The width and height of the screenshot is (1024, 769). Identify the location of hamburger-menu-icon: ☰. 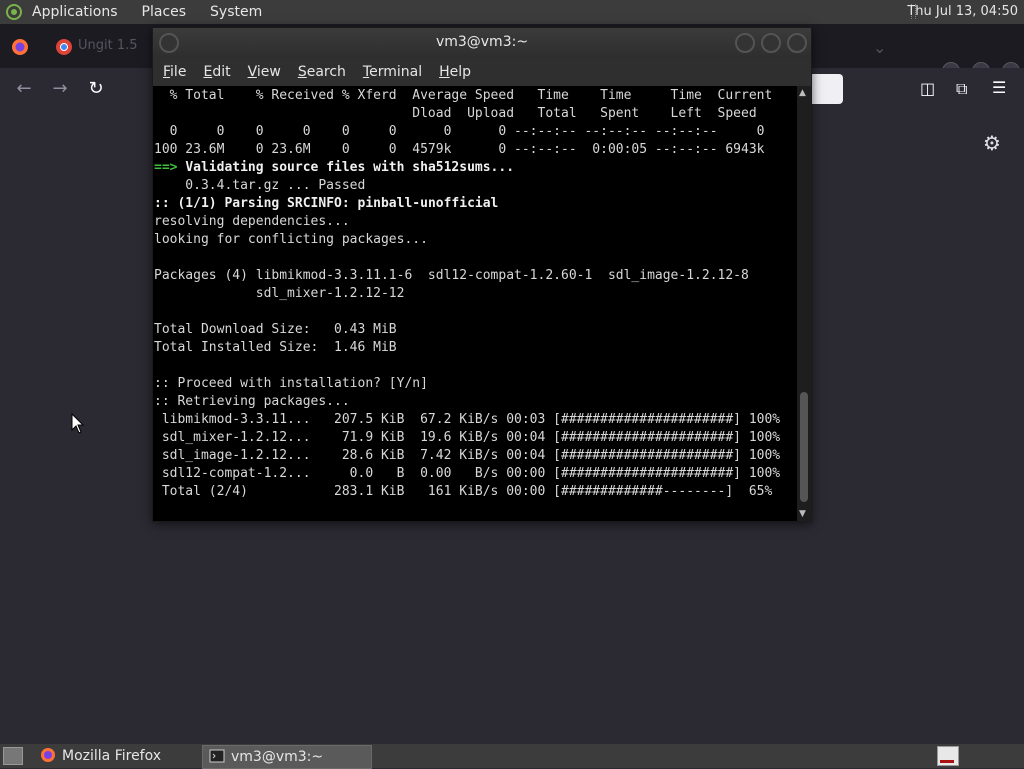
(999, 87).